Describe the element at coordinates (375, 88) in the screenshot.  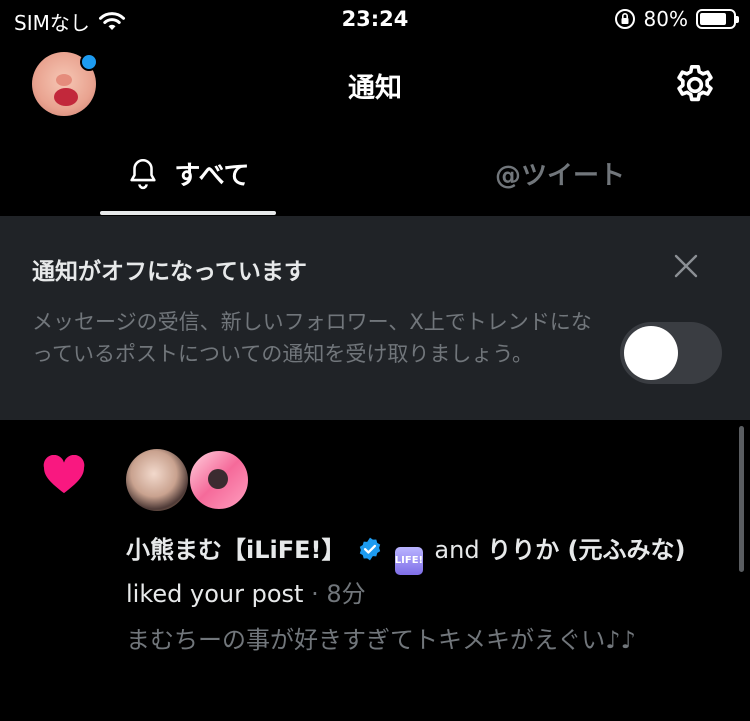
I see `page-title: 通知` at that location.